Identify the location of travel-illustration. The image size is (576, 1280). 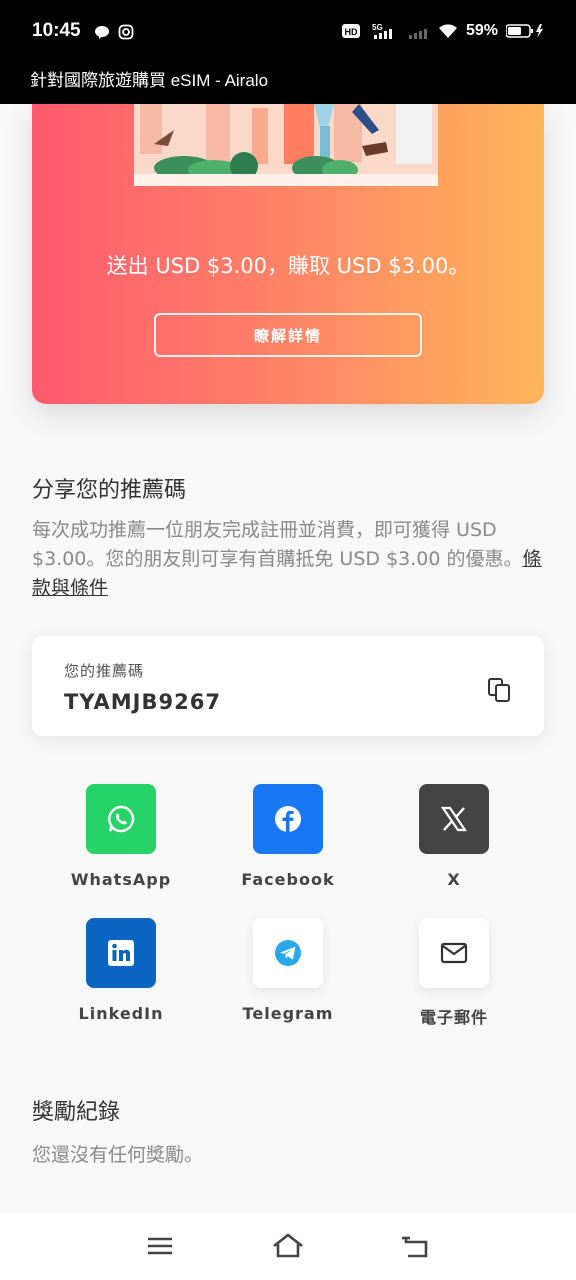
(286, 145).